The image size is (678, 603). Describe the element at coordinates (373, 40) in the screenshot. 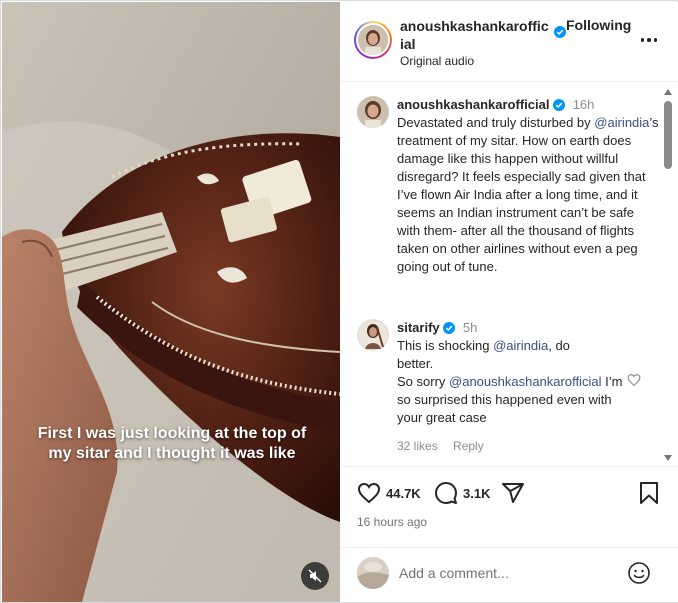

I see `author-avatar` at that location.